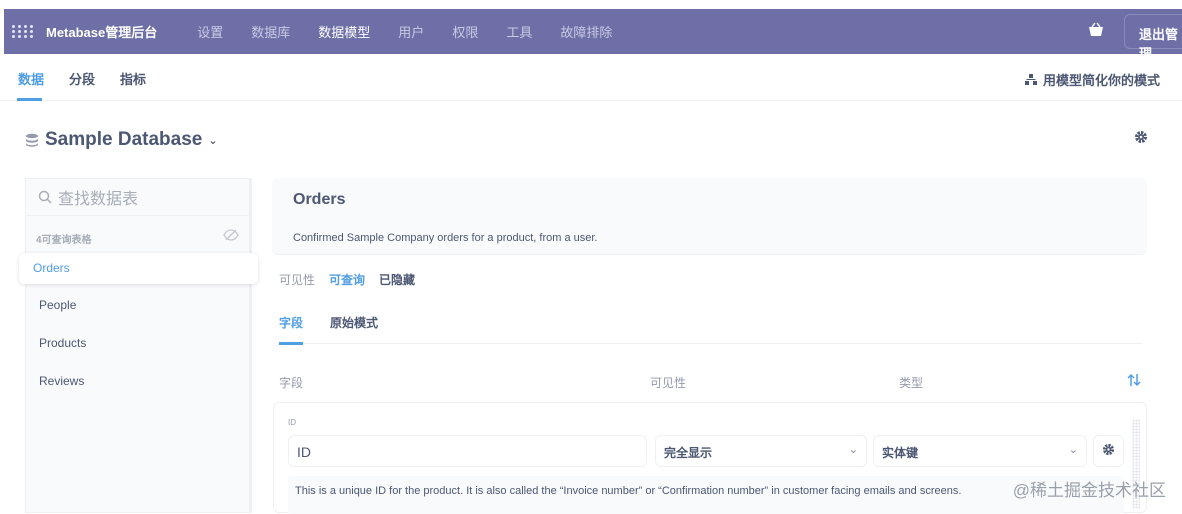  I want to click on table-item-people: People, so click(57, 305).